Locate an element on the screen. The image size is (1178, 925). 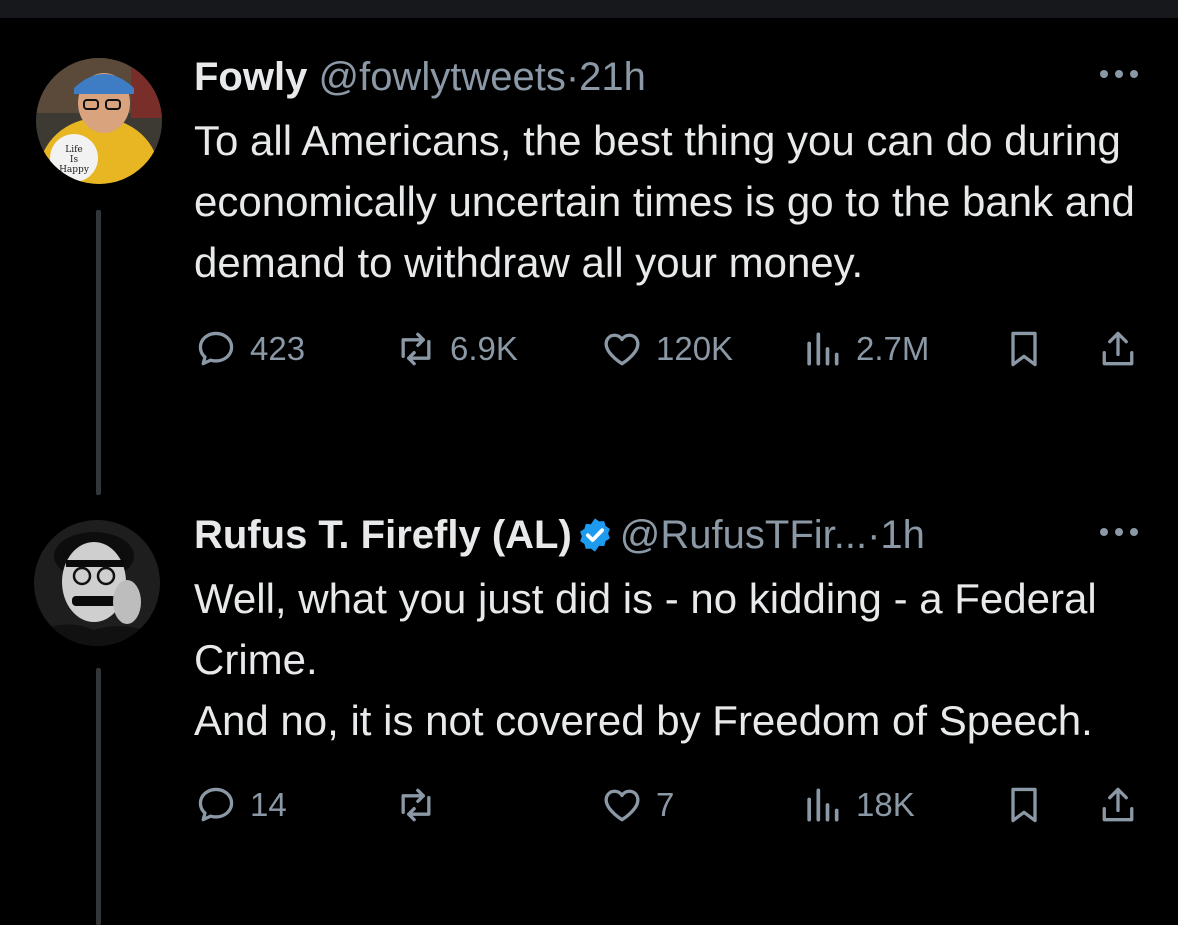
reply-button: 423 is located at coordinates (249, 349).